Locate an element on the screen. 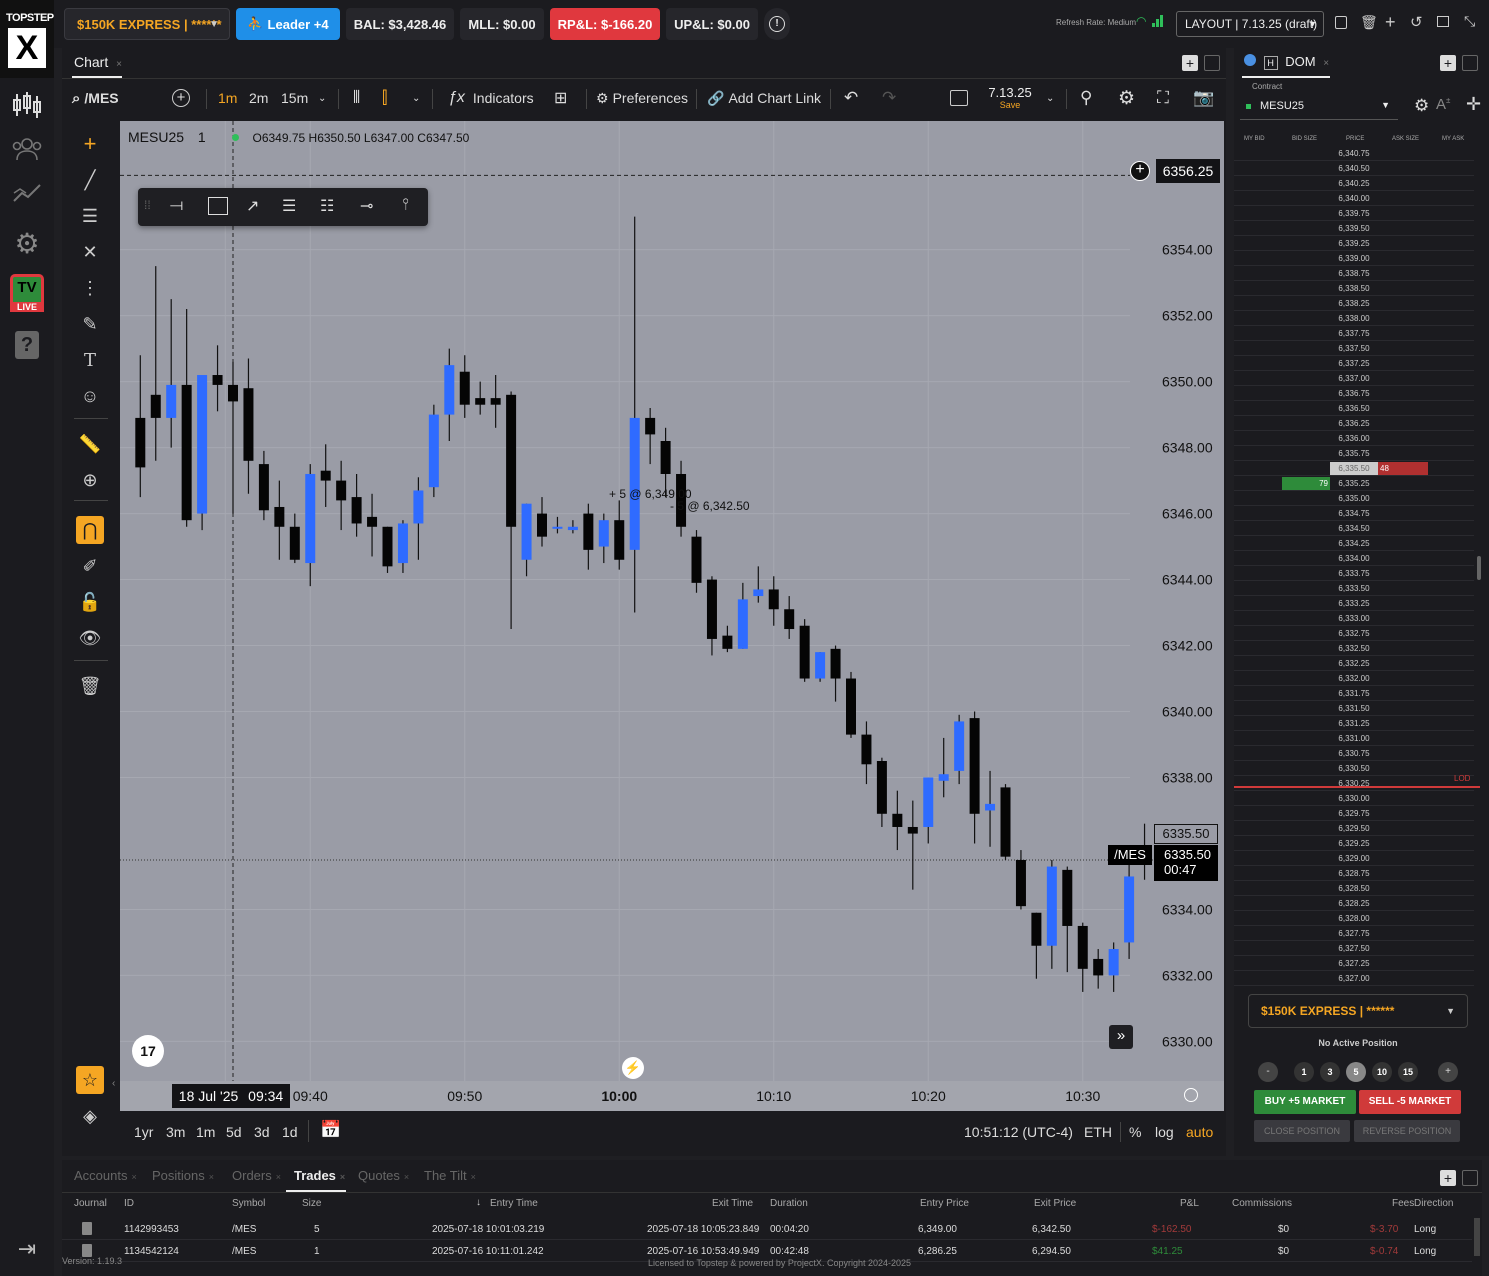 This screenshot has width=1489, height=1276. dom-row: 6,339.75 is located at coordinates (1354, 213).